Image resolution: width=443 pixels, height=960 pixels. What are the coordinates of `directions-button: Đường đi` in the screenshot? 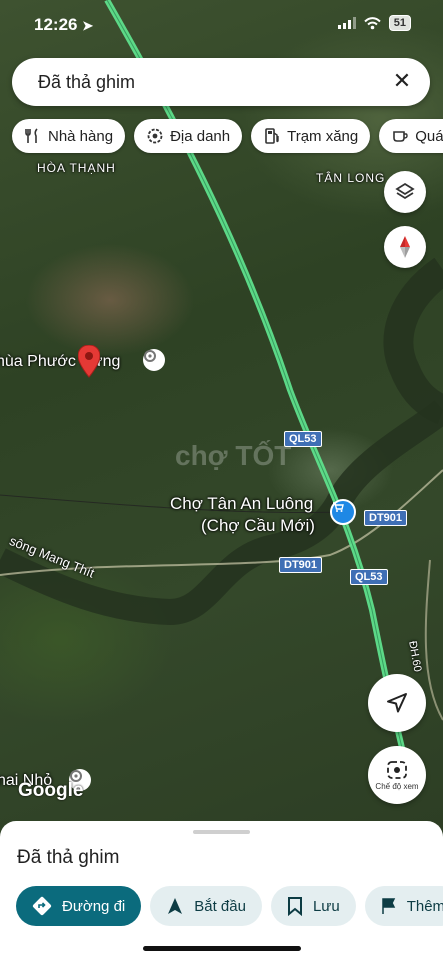 It's located at (79, 906).